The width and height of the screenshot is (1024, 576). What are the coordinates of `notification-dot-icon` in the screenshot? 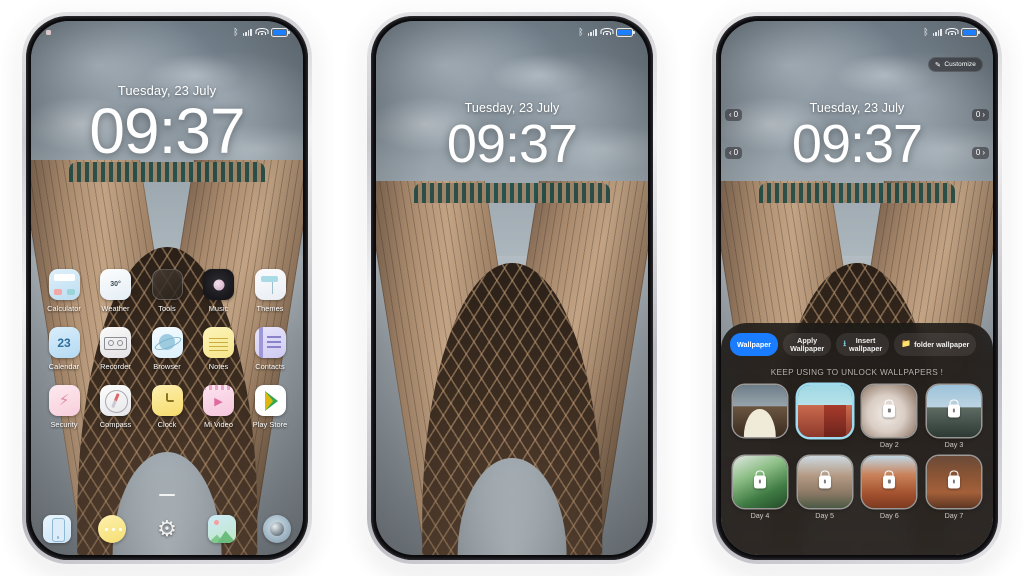 It's located at (48, 32).